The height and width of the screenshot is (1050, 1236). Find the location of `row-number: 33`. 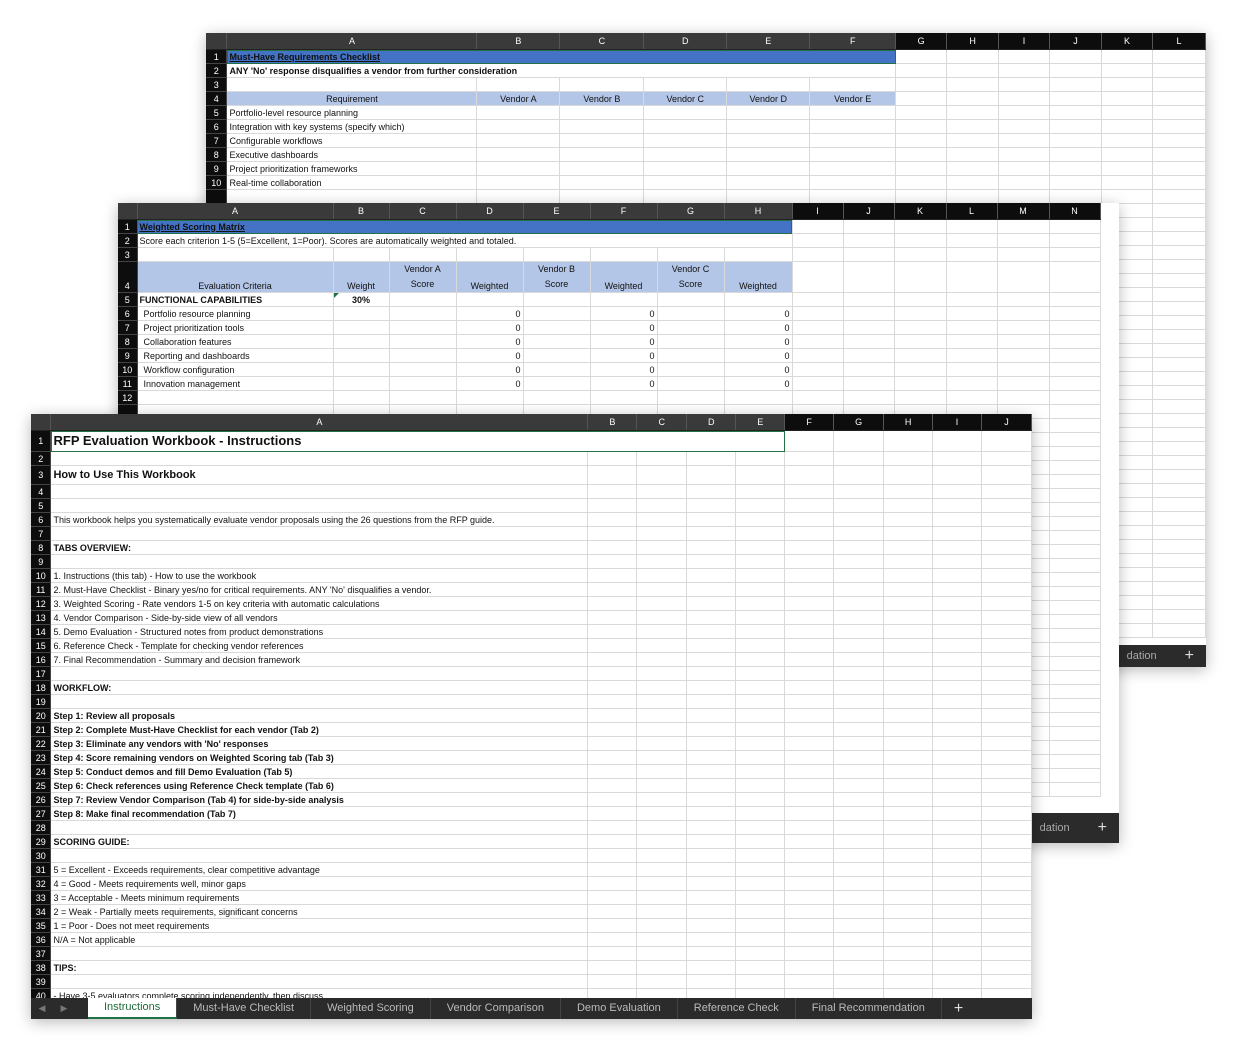

row-number: 33 is located at coordinates (41, 897).